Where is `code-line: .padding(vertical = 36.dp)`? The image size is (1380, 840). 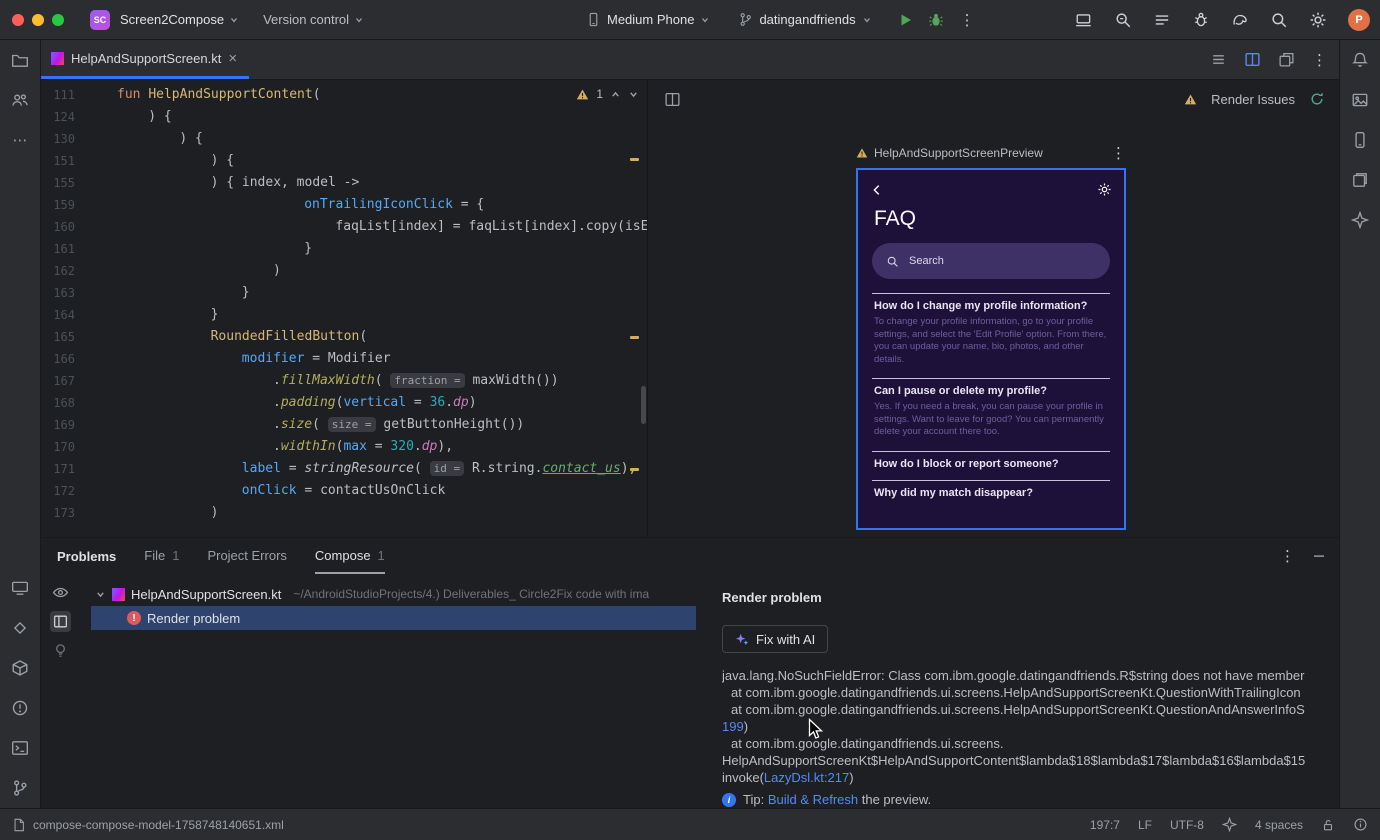
code-line: .padding(vertical = 36.dp) is located at coordinates (382, 403).